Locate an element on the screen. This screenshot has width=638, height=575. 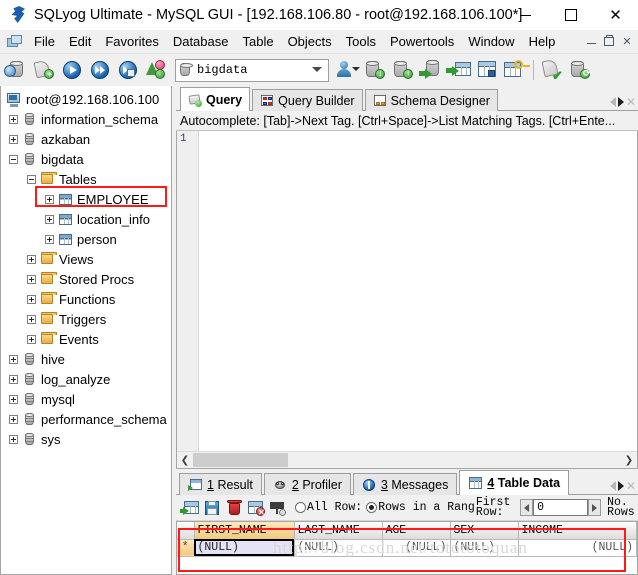
menu-tools: Tools is located at coordinates (361, 42).